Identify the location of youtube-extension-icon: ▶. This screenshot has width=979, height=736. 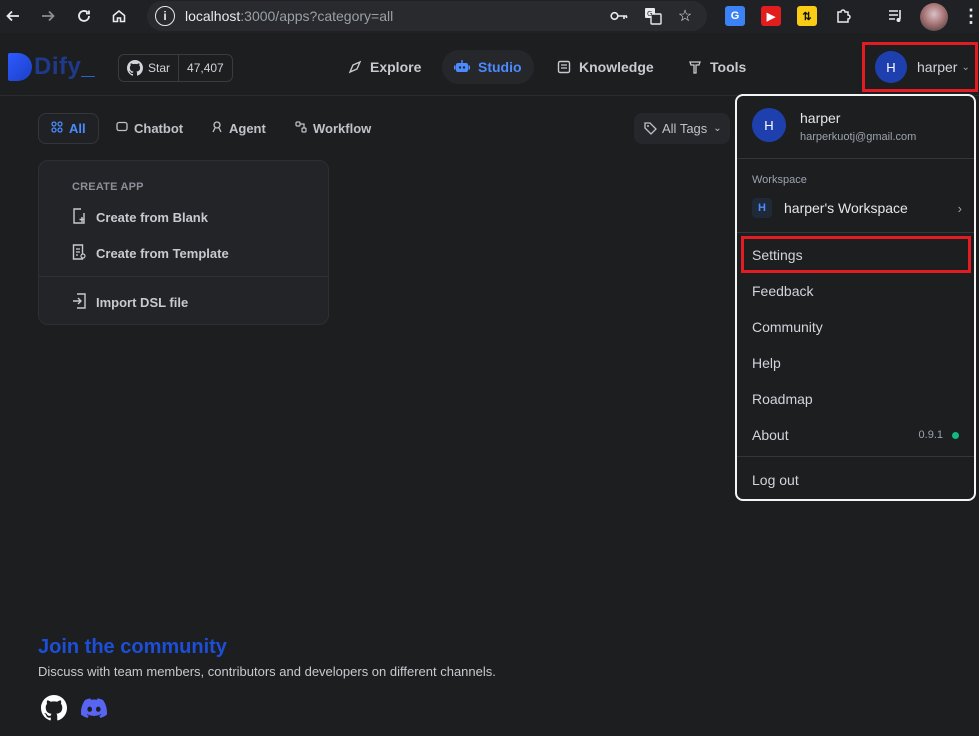
(771, 16).